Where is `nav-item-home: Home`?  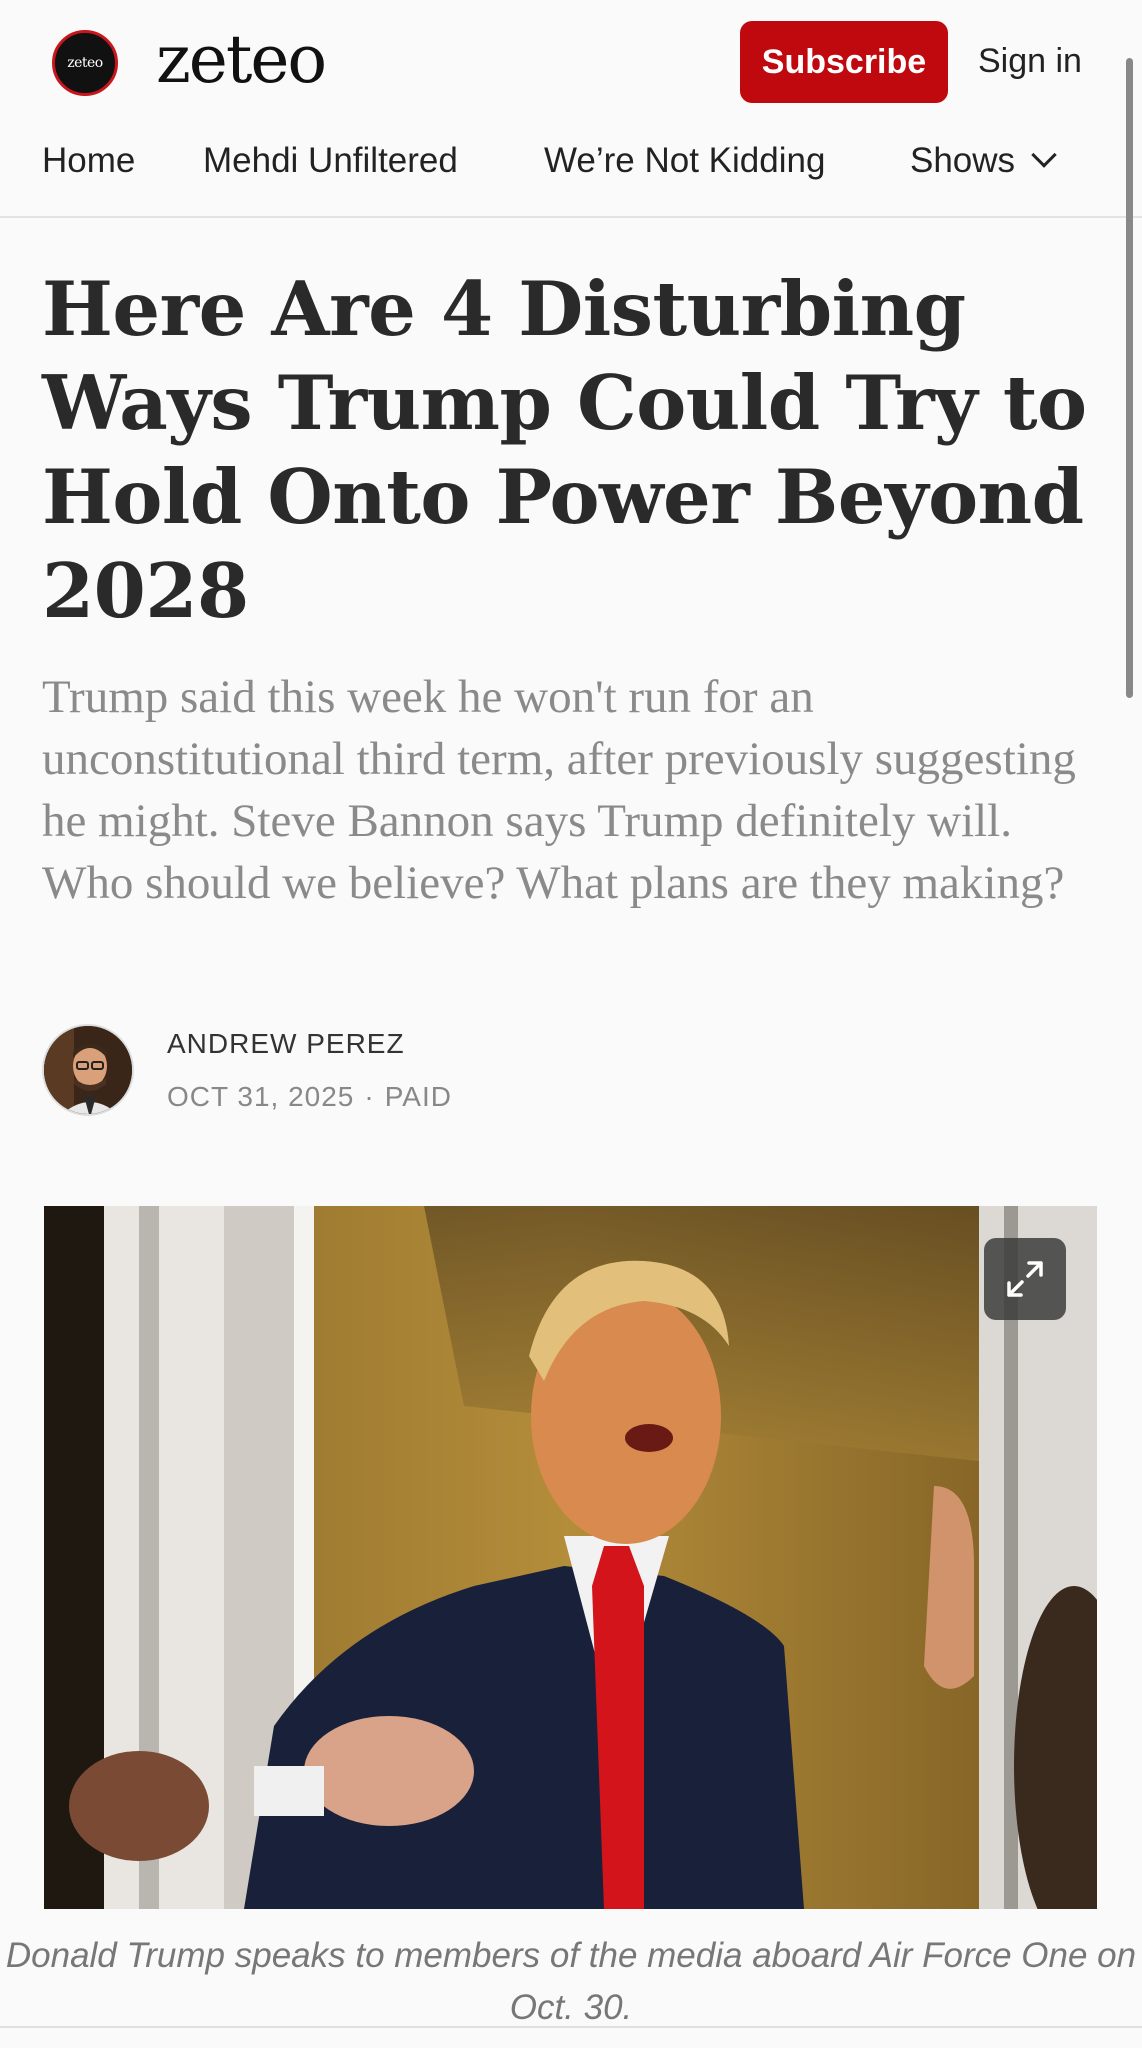
nav-item-home: Home is located at coordinates (88, 161).